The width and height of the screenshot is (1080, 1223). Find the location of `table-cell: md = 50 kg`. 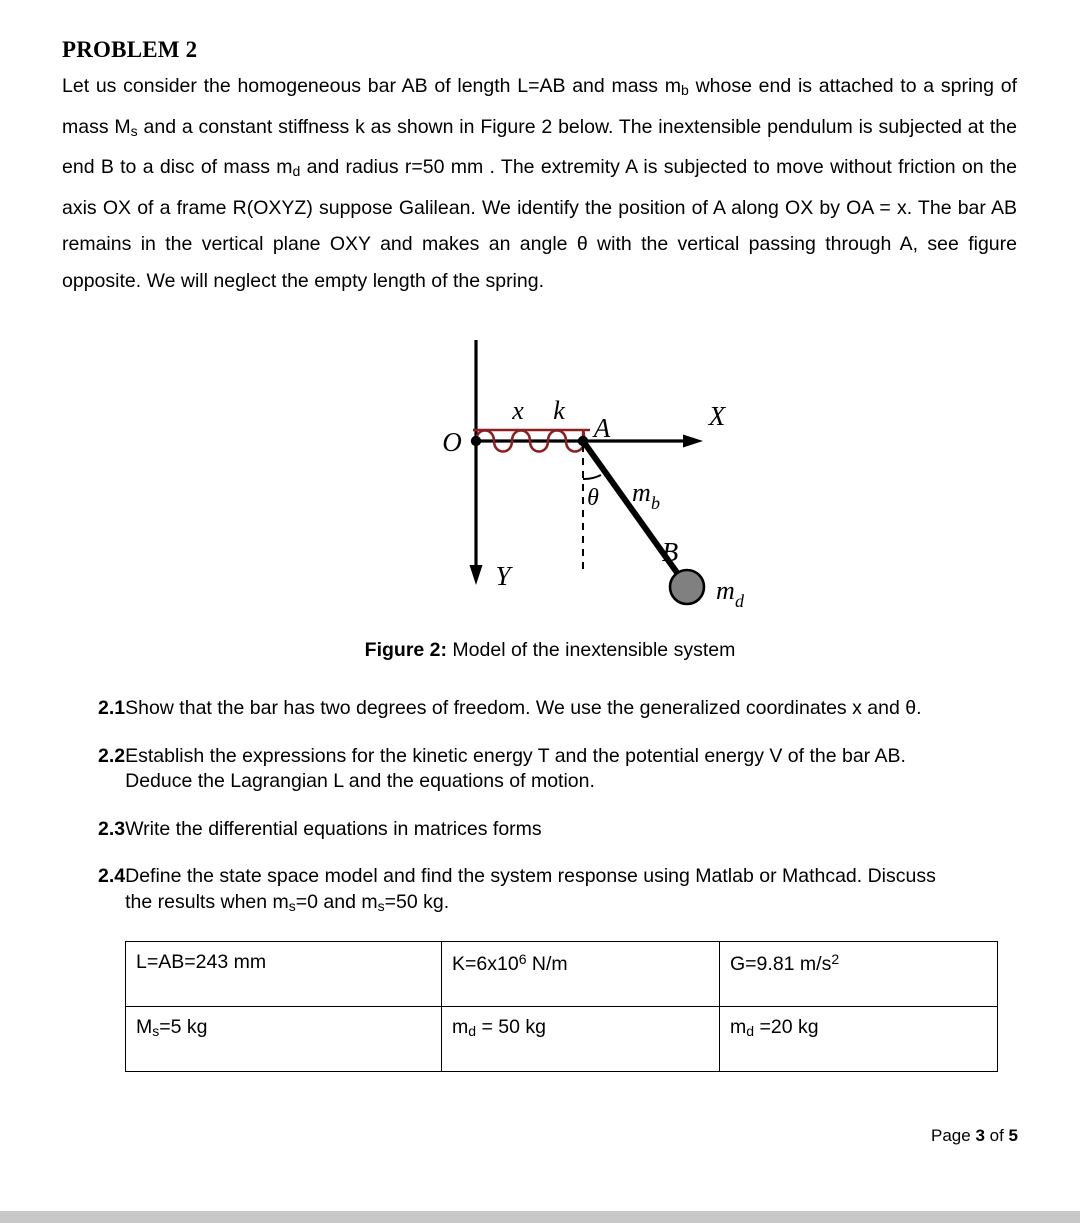

table-cell: md = 50 kg is located at coordinates (580, 1039).